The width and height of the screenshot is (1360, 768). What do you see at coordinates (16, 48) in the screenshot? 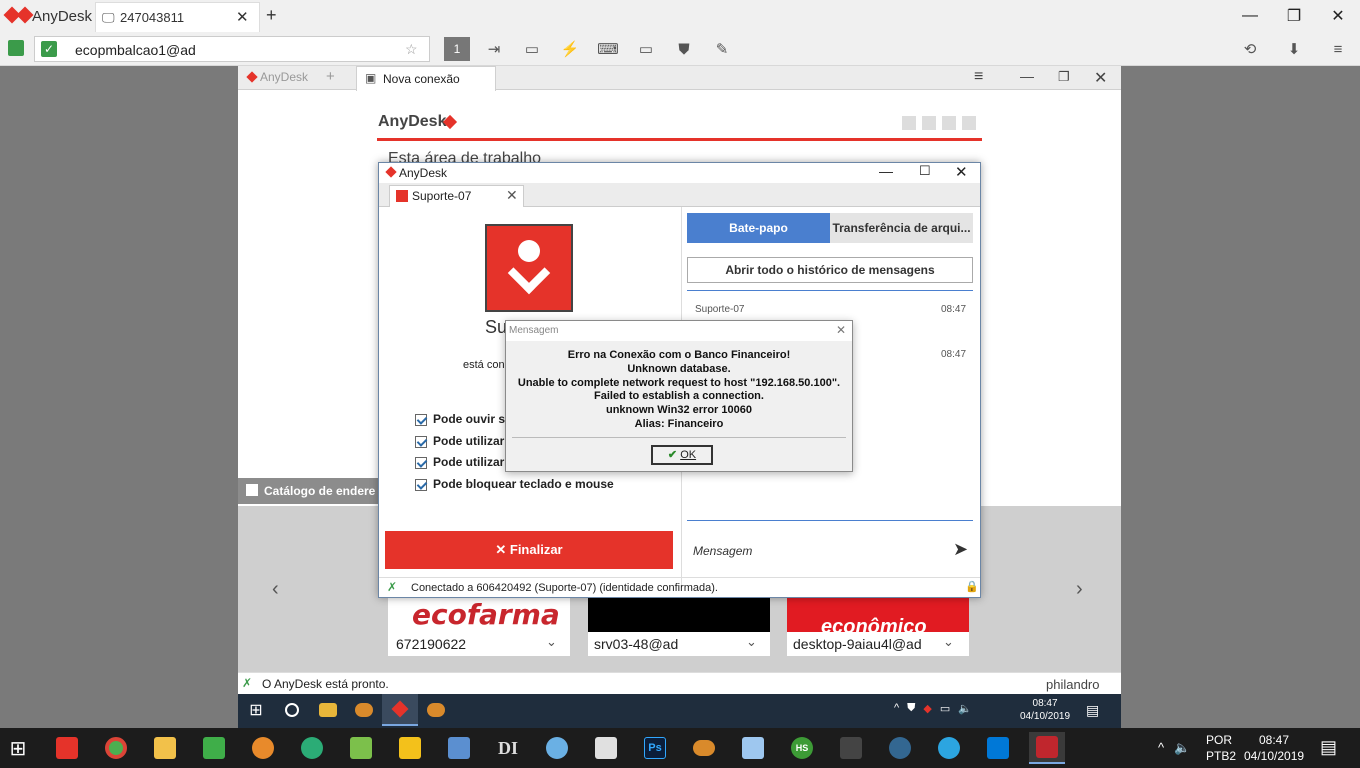
I see `connection-icon` at bounding box center [16, 48].